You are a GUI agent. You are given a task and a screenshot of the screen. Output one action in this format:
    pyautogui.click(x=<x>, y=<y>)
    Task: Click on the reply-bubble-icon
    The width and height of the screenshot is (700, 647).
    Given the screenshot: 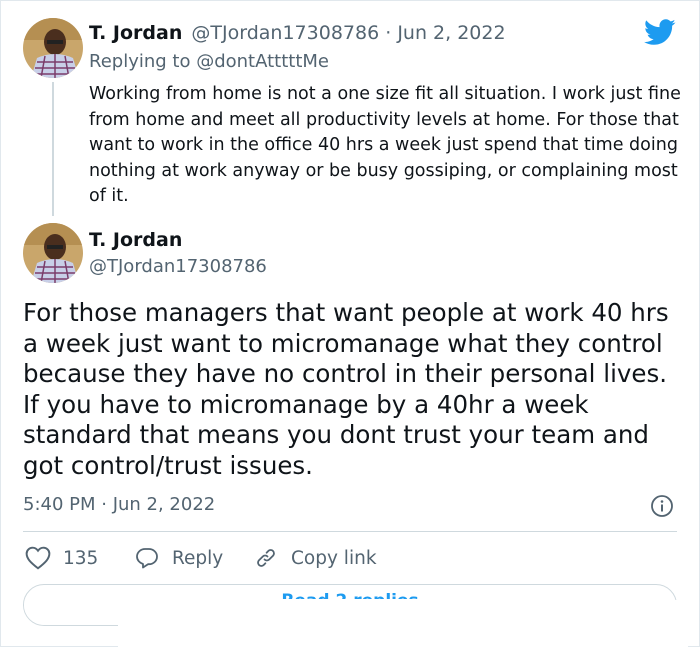 What is the action you would take?
    pyautogui.click(x=147, y=558)
    